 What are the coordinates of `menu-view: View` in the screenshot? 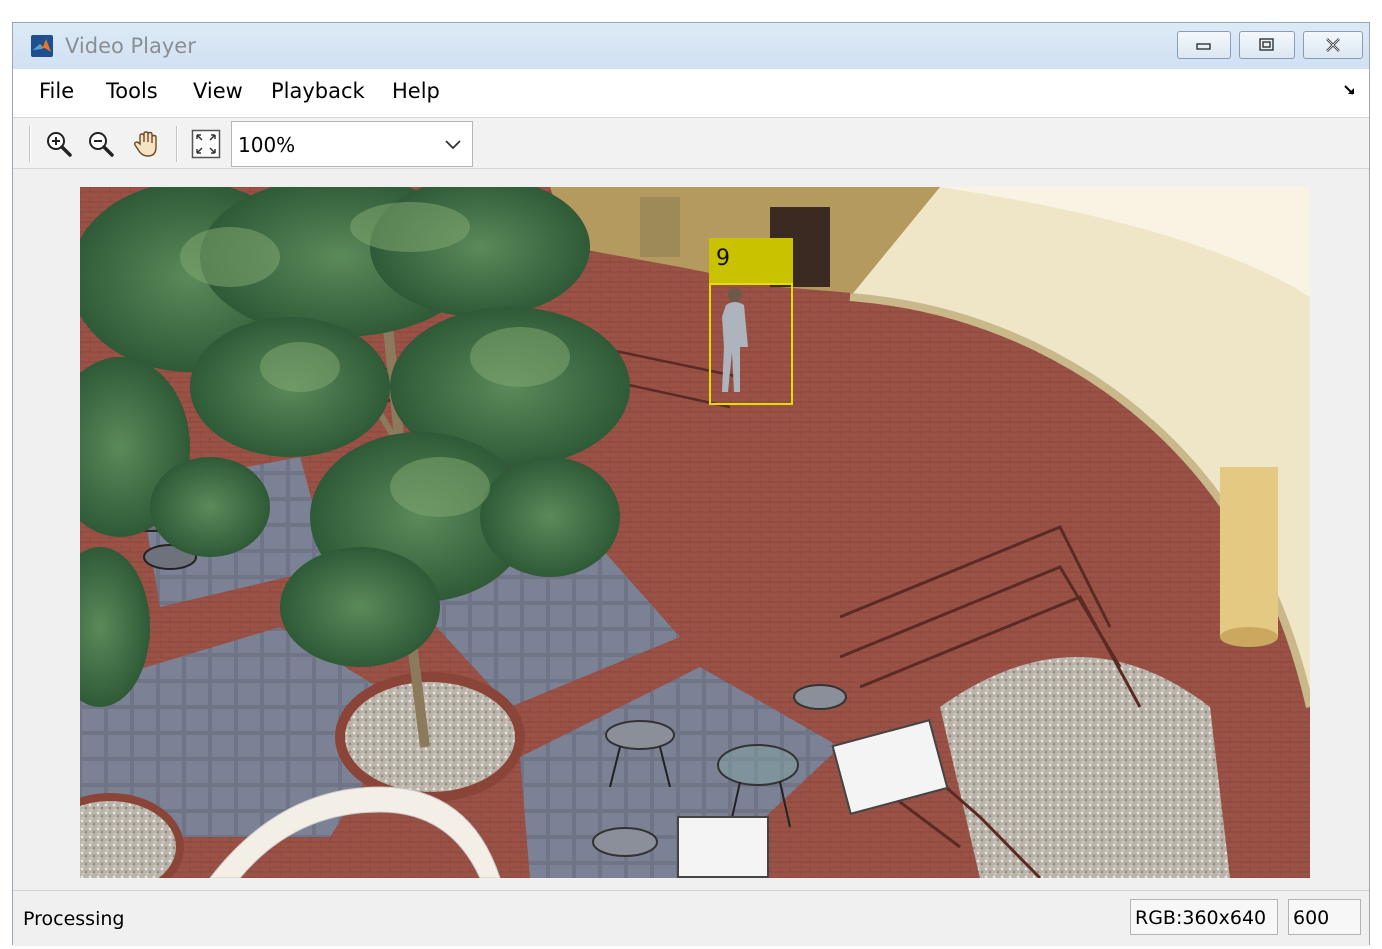 It's located at (218, 91).